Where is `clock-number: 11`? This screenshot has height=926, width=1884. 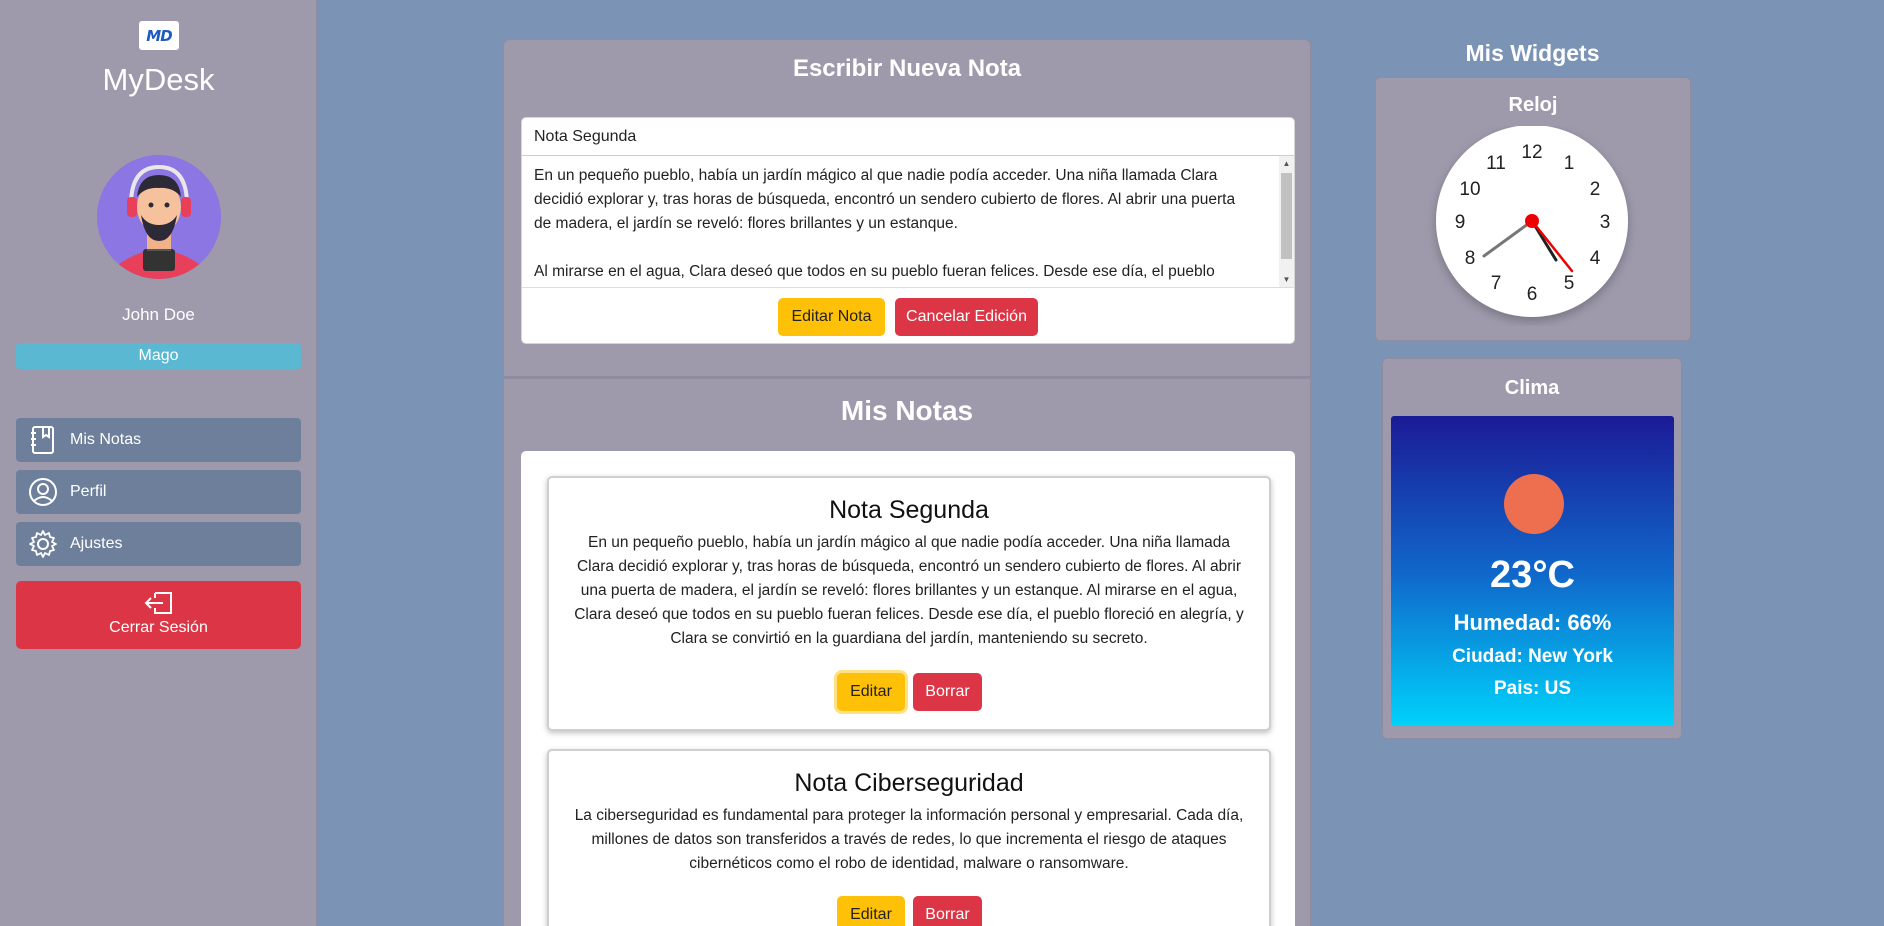
clock-number: 11 is located at coordinates (1496, 163).